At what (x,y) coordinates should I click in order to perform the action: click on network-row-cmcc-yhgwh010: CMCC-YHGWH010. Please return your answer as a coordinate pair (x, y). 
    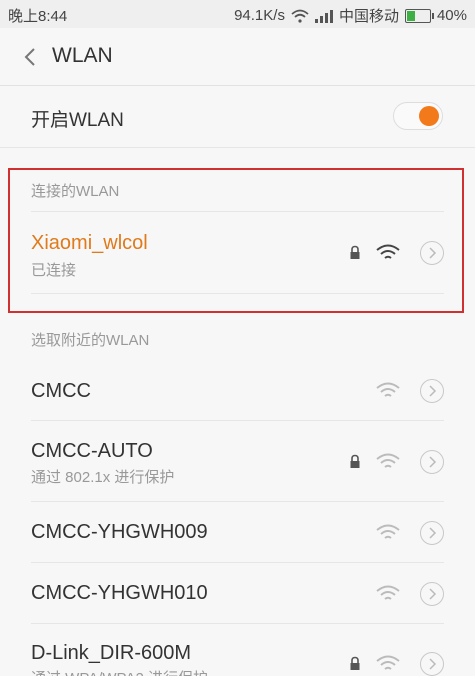
    Looking at the image, I should click on (237, 593).